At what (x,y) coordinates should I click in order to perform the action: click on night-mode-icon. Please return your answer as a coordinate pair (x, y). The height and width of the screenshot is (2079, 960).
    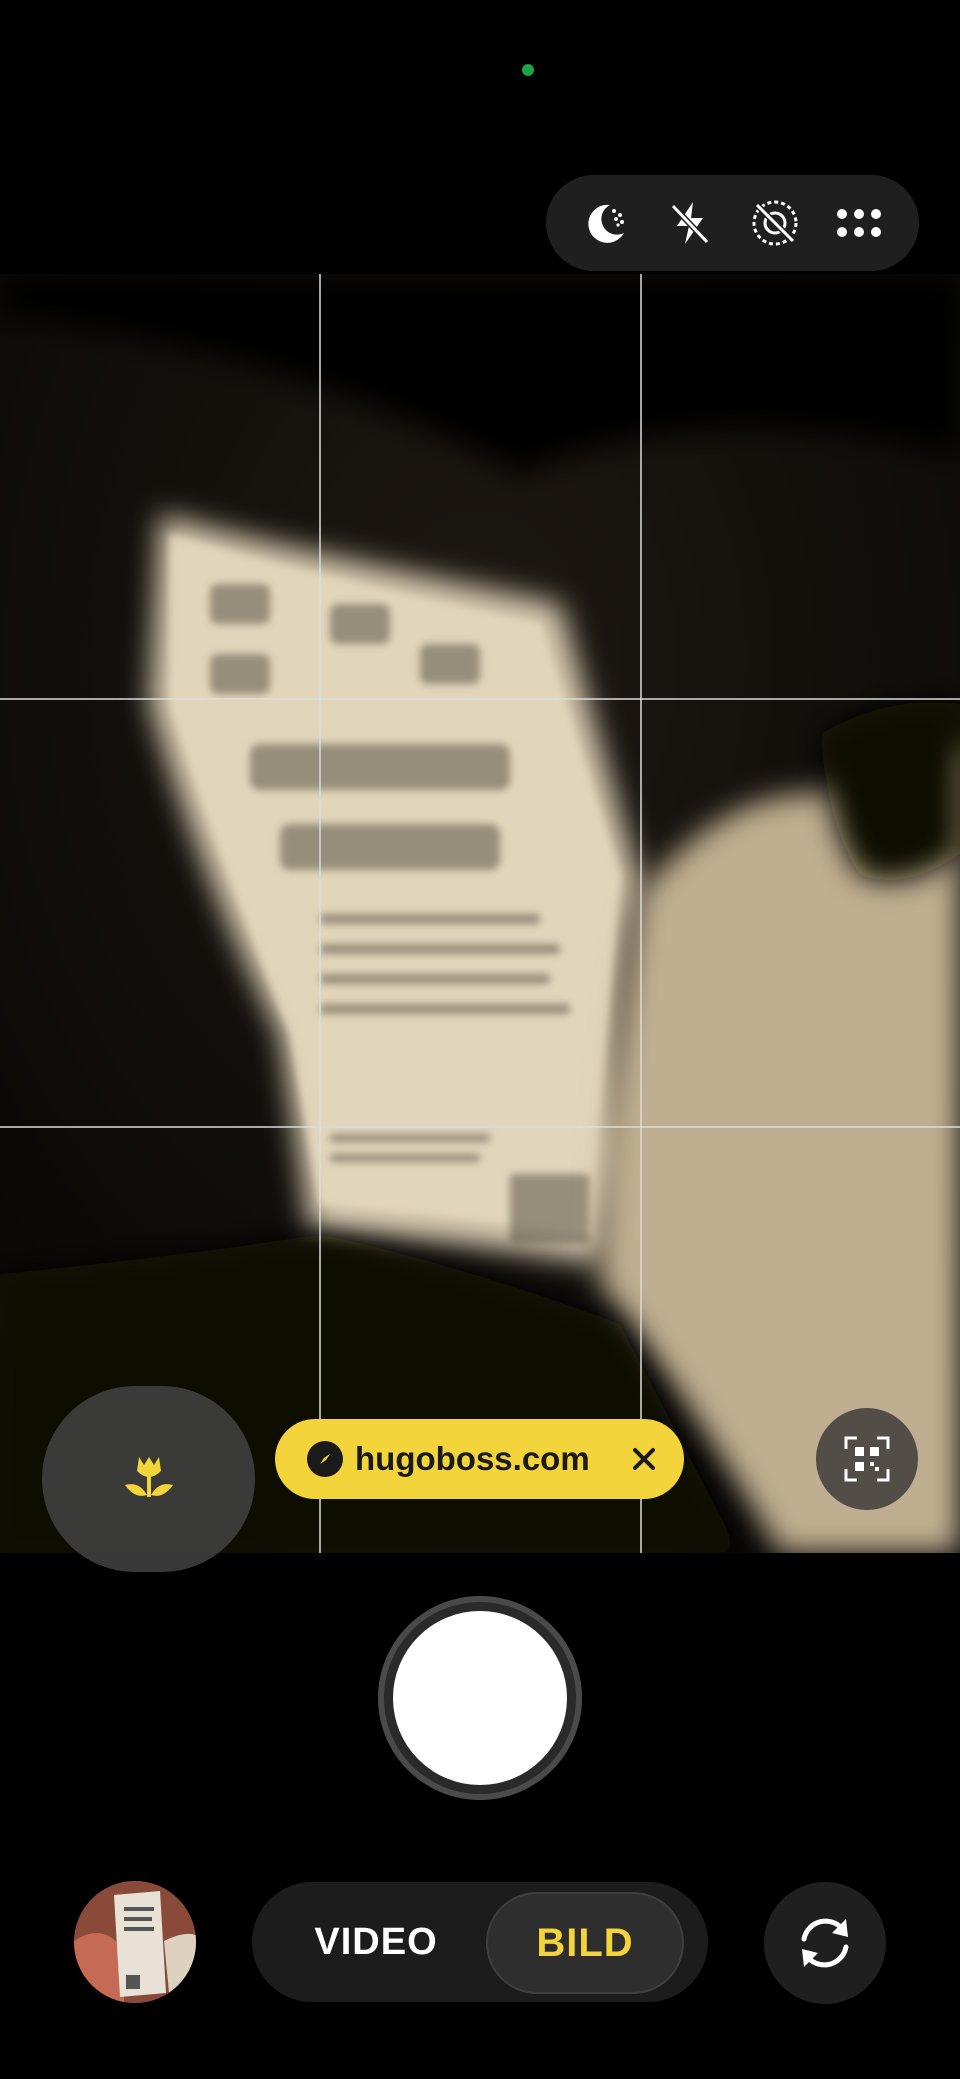
    Looking at the image, I should click on (606, 223).